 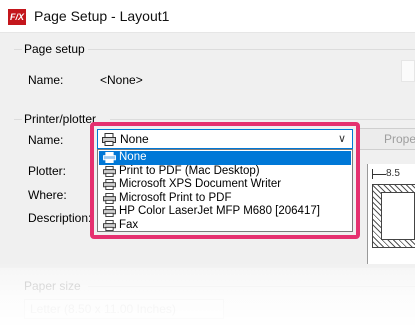 What do you see at coordinates (129, 224) in the screenshot?
I see `printer-option-label: Fax` at bounding box center [129, 224].